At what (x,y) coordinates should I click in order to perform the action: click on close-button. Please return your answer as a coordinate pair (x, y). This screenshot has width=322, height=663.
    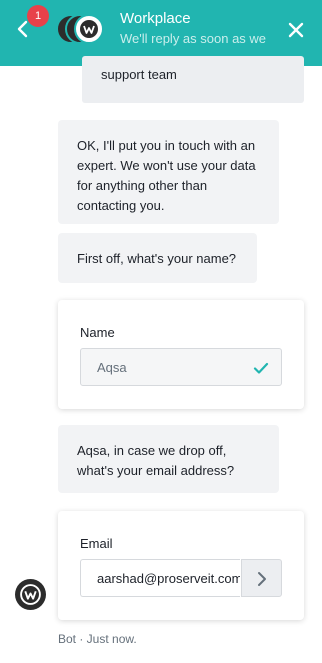
    Looking at the image, I should click on (296, 30).